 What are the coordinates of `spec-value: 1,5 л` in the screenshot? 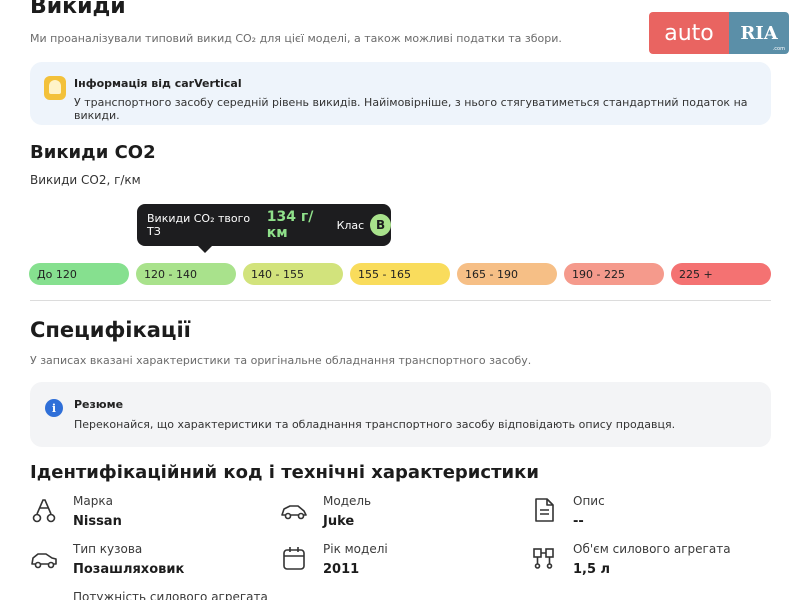 It's located at (592, 569).